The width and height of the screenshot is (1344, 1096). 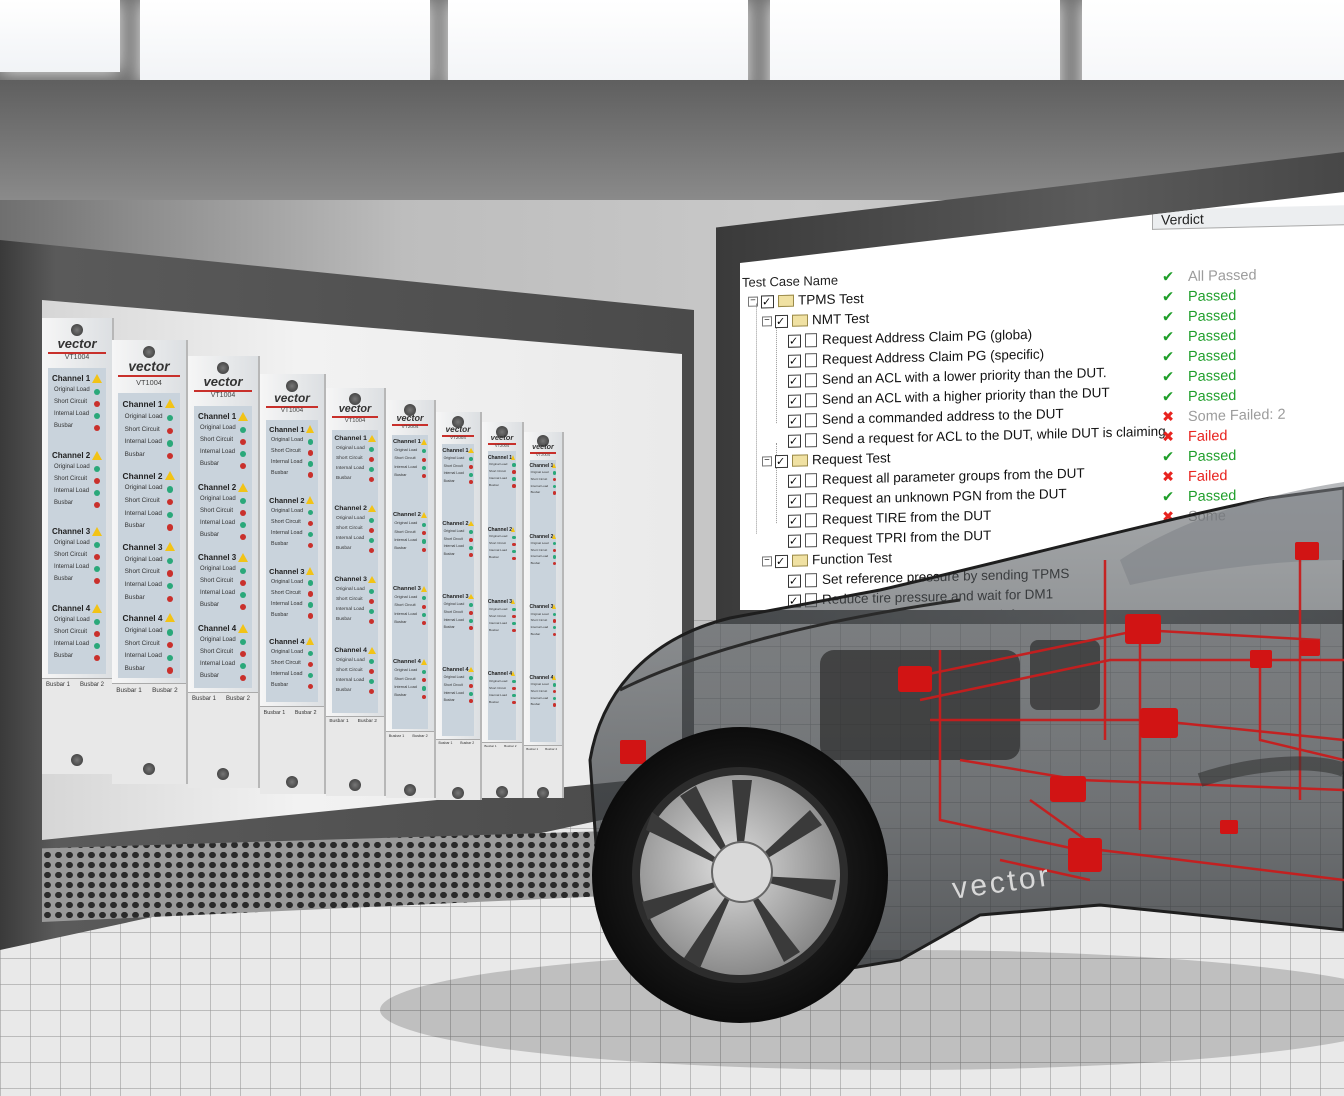 What do you see at coordinates (367, 722) in the screenshot?
I see `busbar-label: Busbar 2` at bounding box center [367, 722].